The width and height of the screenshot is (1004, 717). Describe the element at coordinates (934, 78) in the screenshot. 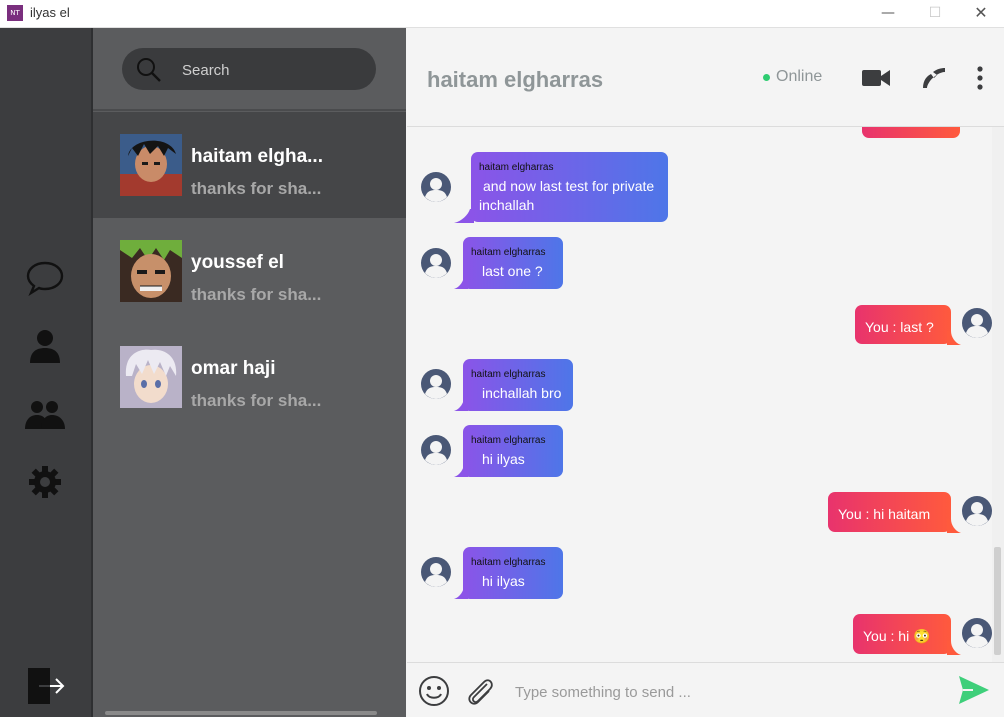

I see `phone-call-icon` at that location.